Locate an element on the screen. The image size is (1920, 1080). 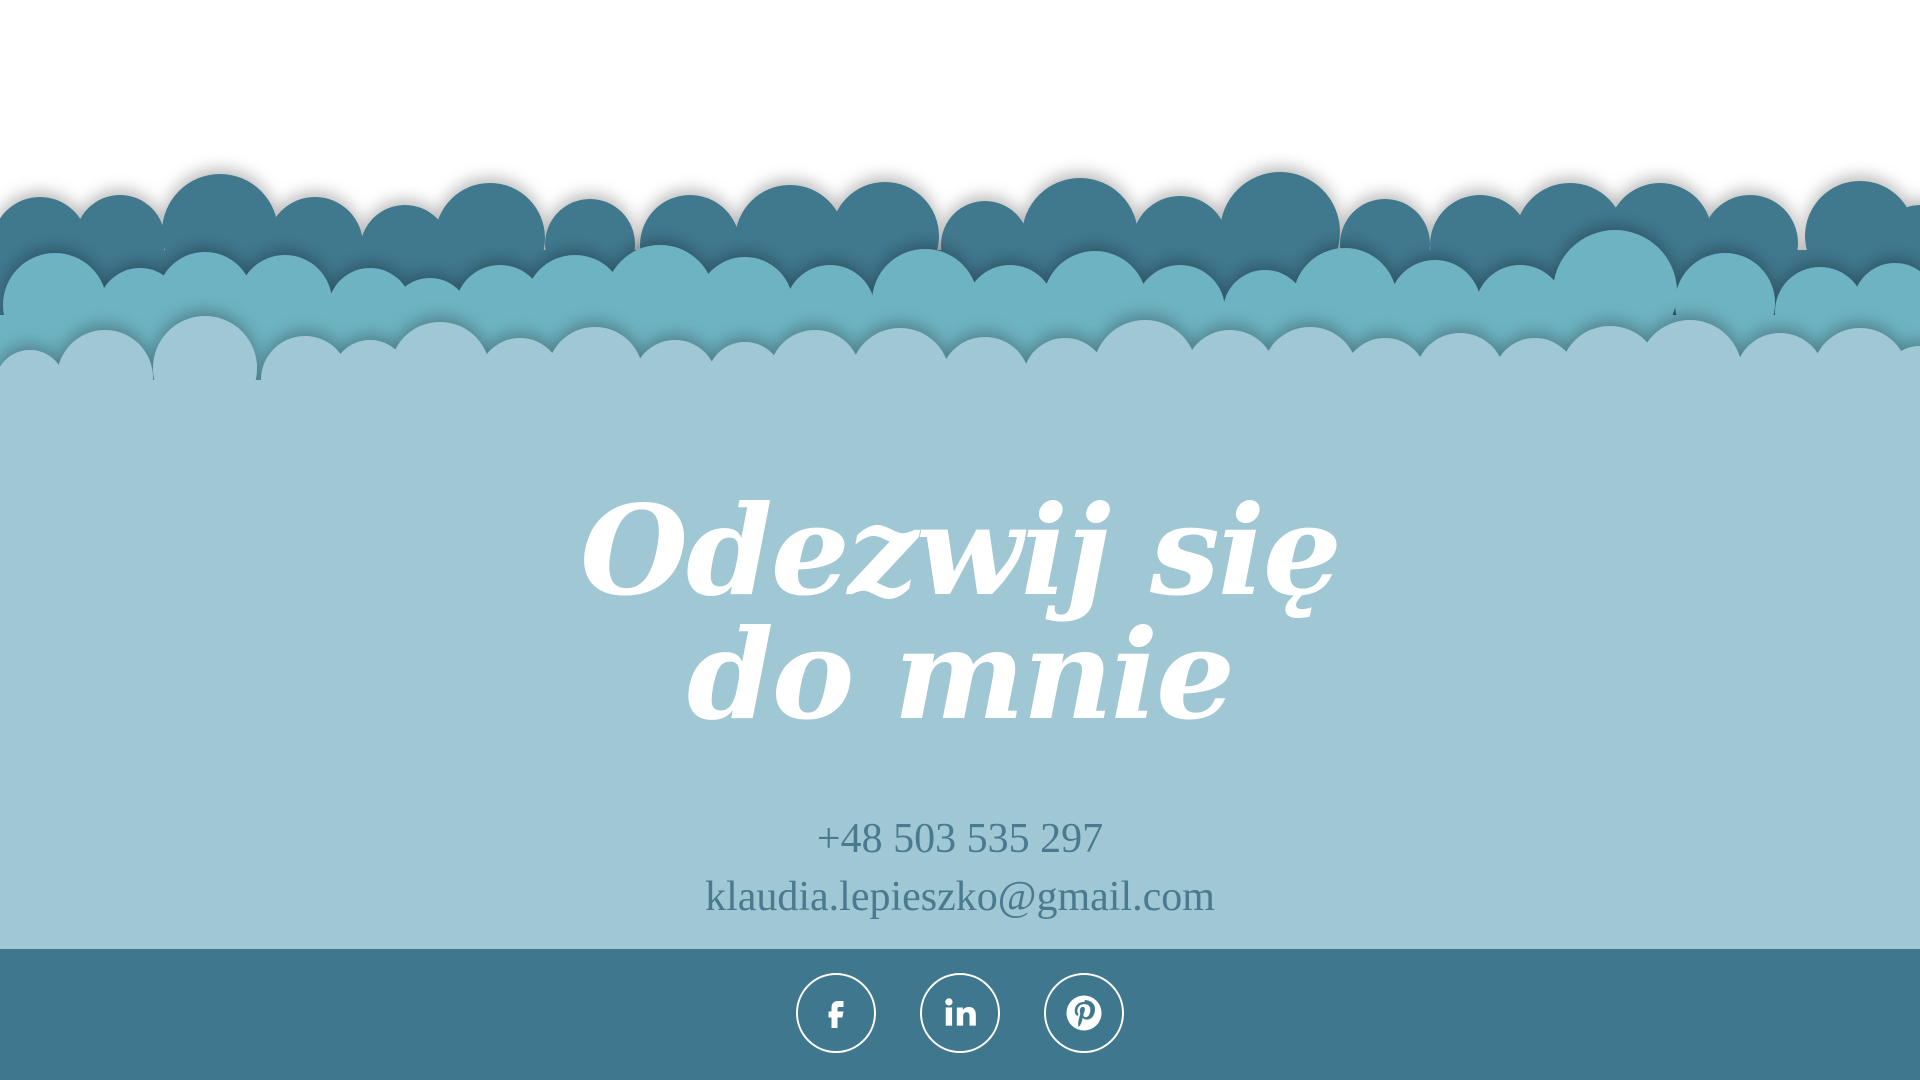
pinterest-button is located at coordinates (1084, 1013).